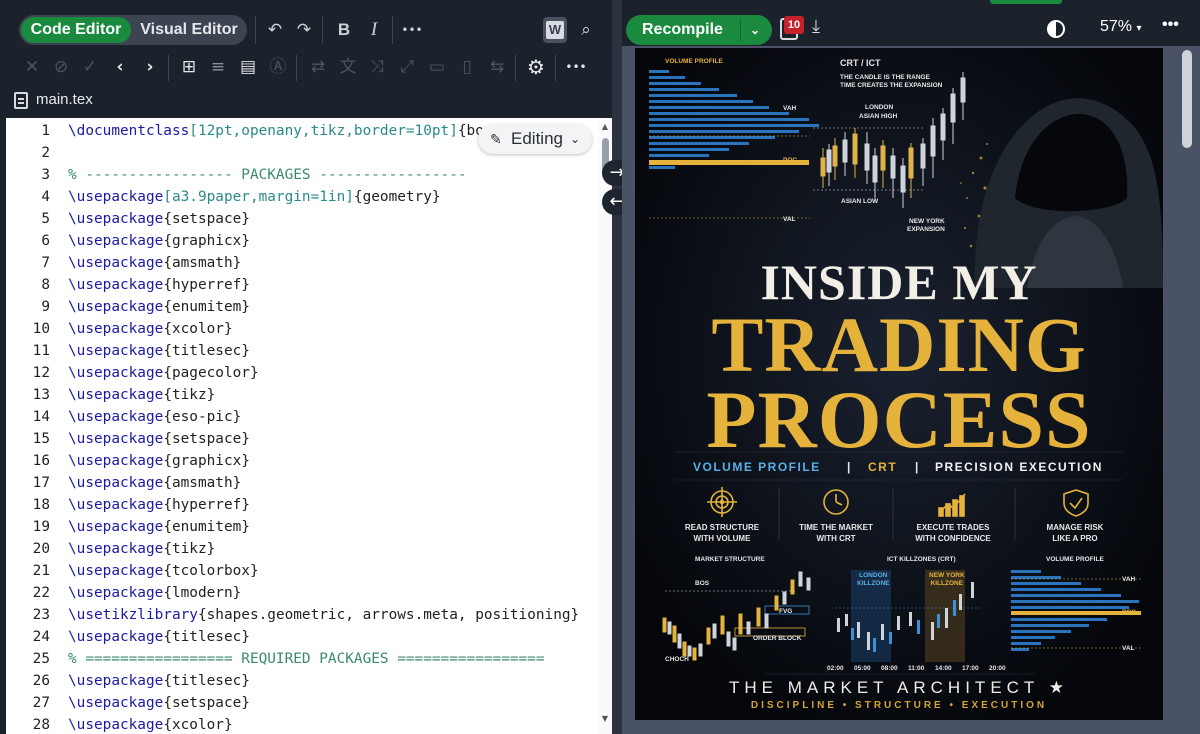  What do you see at coordinates (586, 30) in the screenshot?
I see `search-icon: ⌕` at bounding box center [586, 30].